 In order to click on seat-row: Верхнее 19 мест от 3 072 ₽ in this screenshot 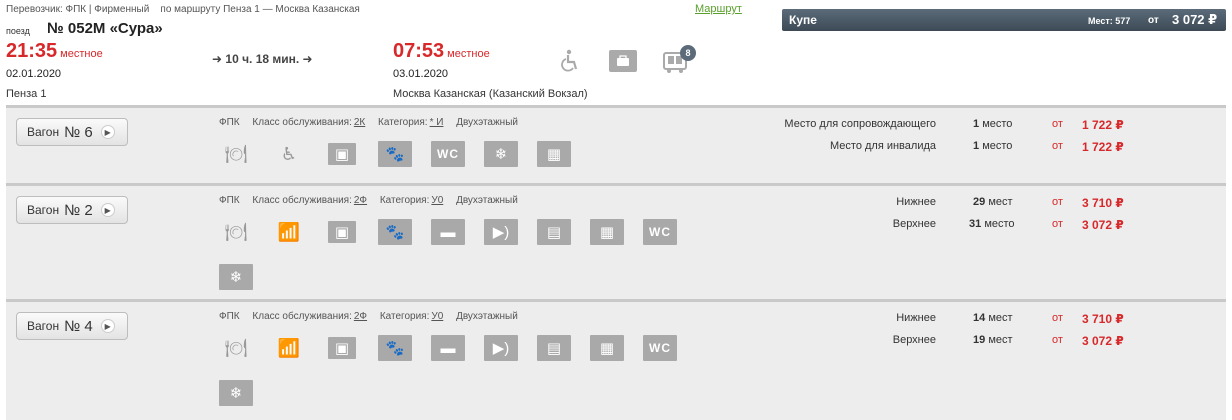, I will do `click(916, 344)`.